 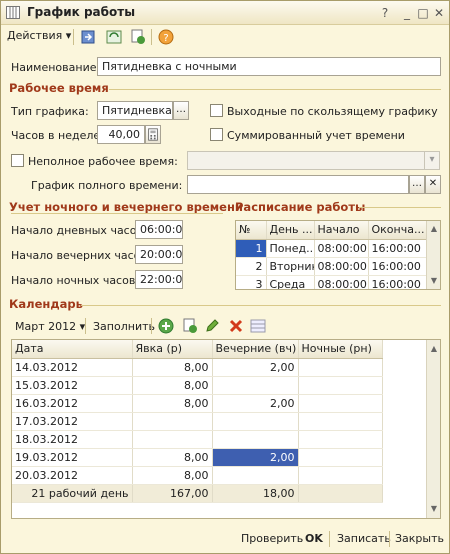 I want to click on table-cell: 3, so click(x=251, y=282).